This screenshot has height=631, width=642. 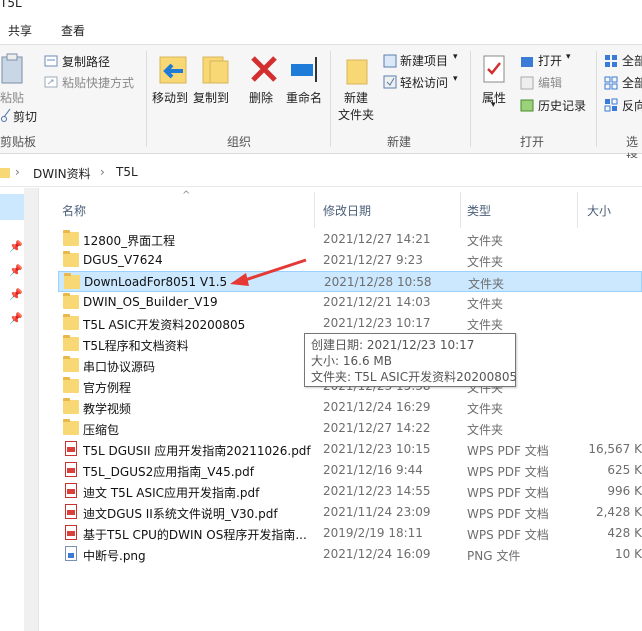 What do you see at coordinates (321, 30) in the screenshot?
I see `ribbon-tabs: 共享 查看` at bounding box center [321, 30].